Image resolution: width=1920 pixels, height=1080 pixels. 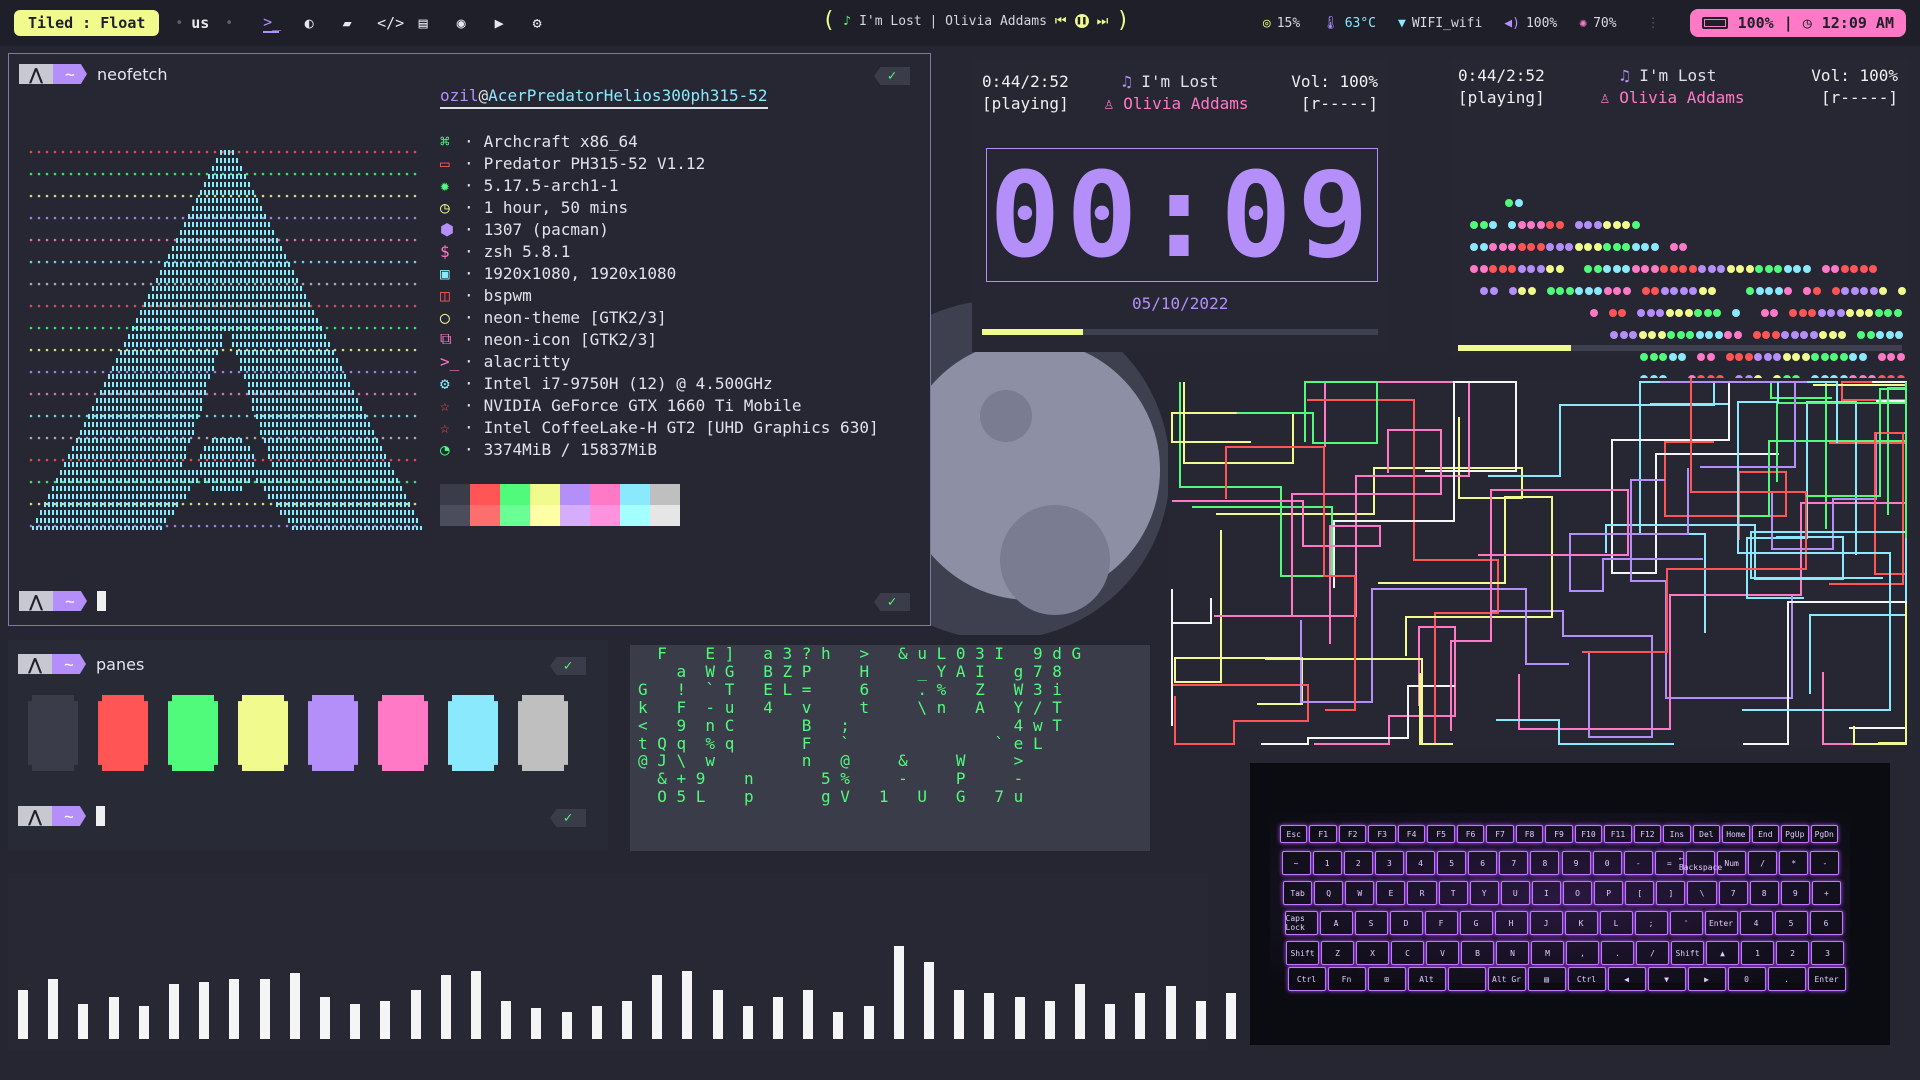 What do you see at coordinates (1757, 953) in the screenshot?
I see `keyboard-key: 1` at bounding box center [1757, 953].